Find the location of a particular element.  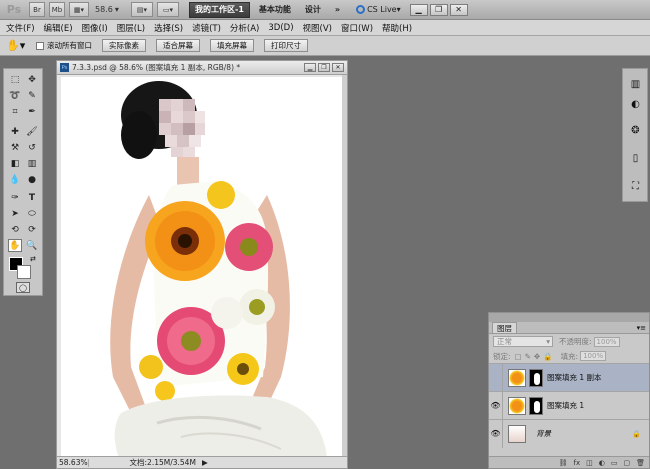

swap-colors-icon: ⇄ is located at coordinates (33, 259).